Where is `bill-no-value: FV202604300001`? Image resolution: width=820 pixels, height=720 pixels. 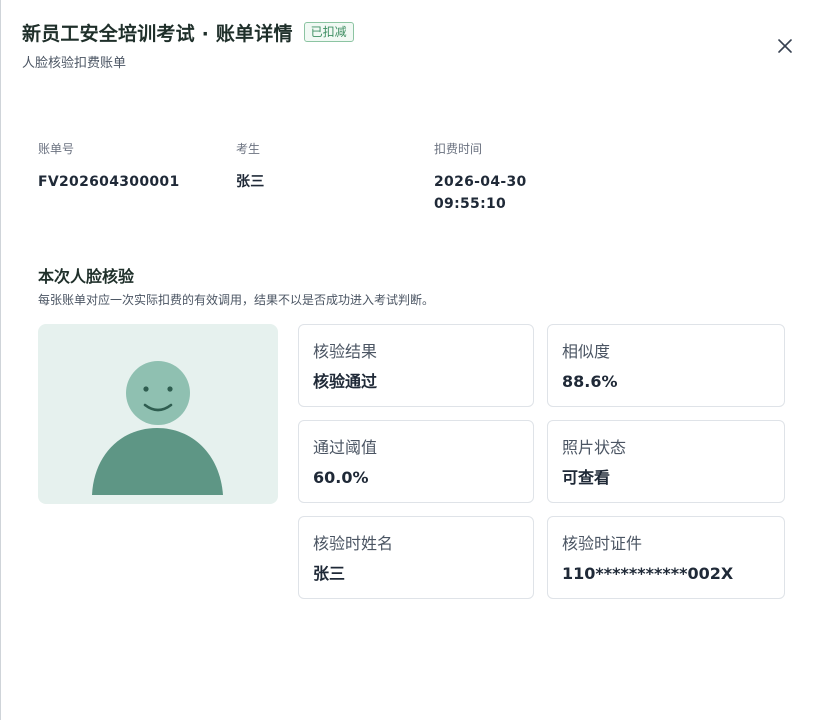
bill-no-value: FV202604300001 is located at coordinates (109, 182).